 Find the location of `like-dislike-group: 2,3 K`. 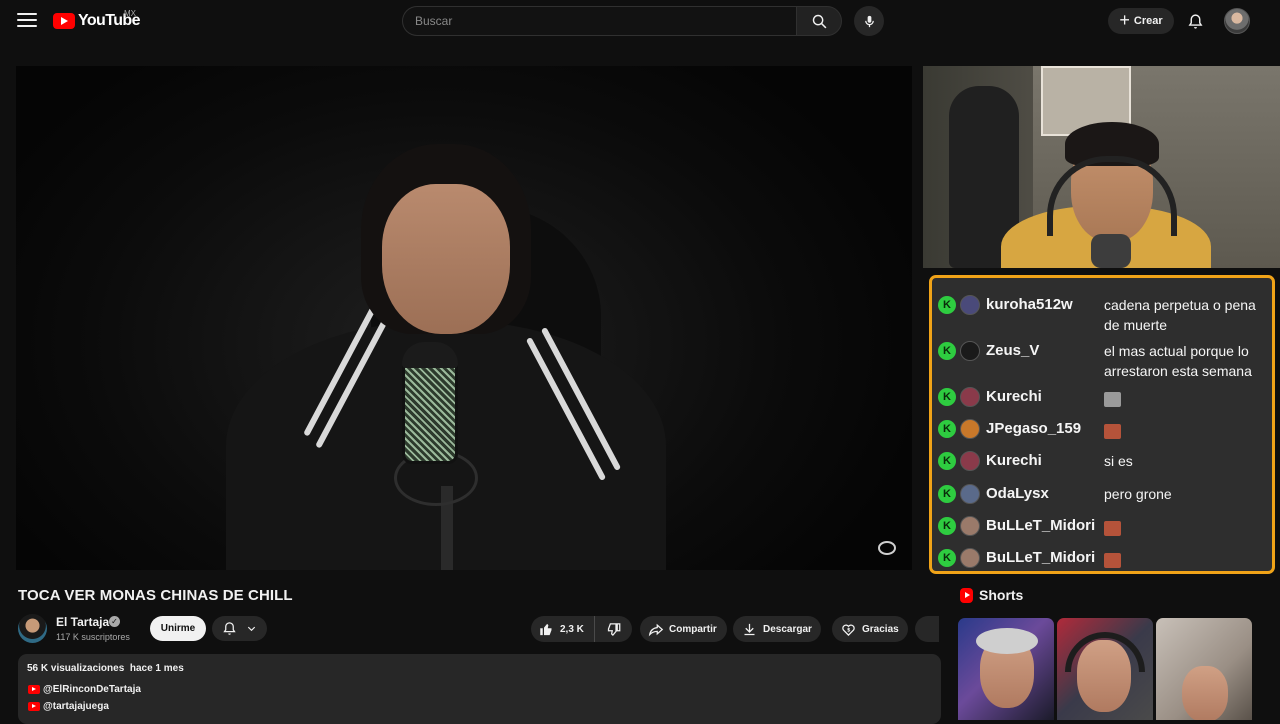

like-dislike-group: 2,3 K is located at coordinates (581, 629).